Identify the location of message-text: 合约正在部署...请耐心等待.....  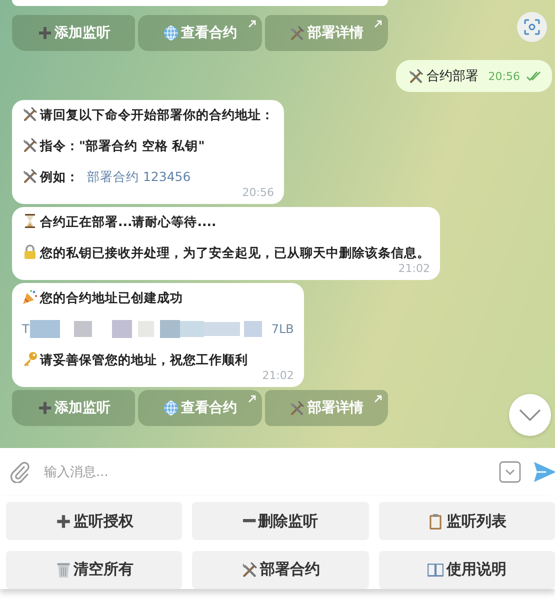
(226, 222).